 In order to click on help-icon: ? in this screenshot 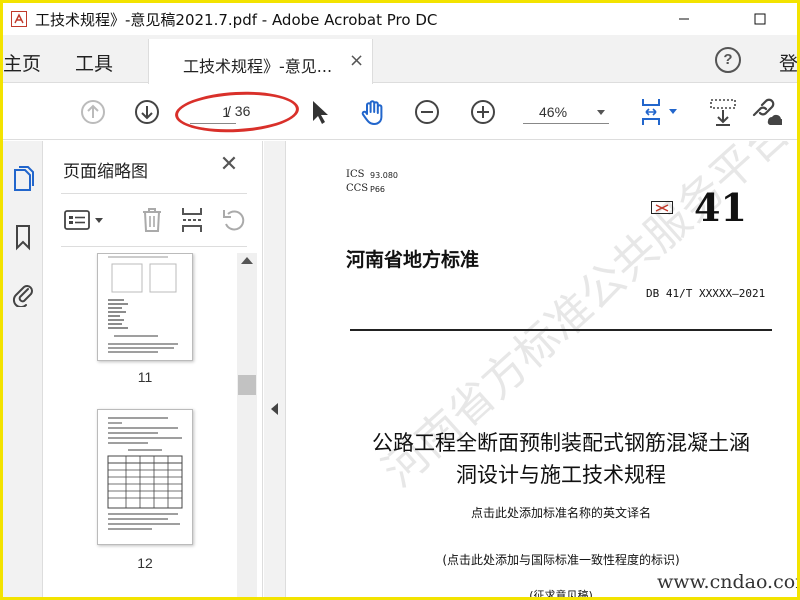, I will do `click(728, 60)`.